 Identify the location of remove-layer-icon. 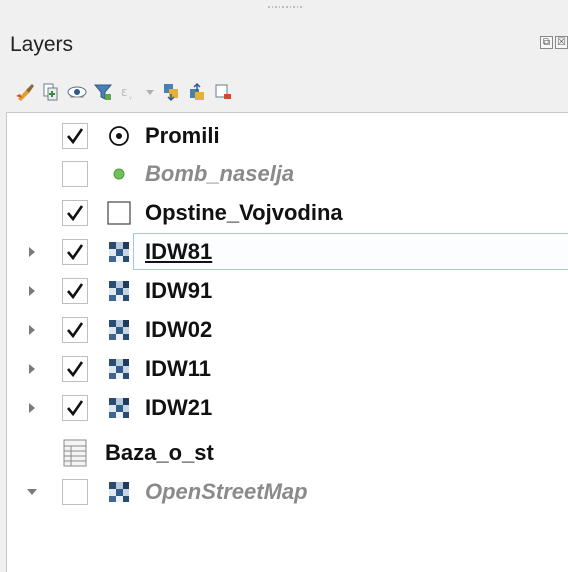
(223, 92).